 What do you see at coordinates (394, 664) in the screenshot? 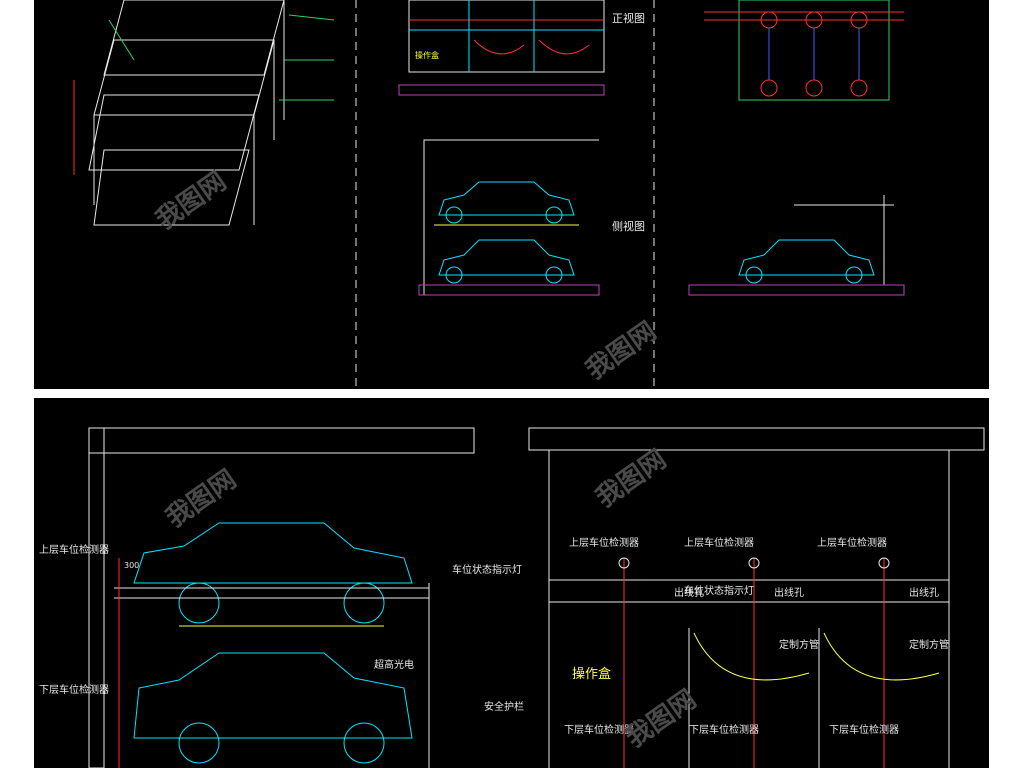
I see `height-sensor-label: 超高光电` at bounding box center [394, 664].